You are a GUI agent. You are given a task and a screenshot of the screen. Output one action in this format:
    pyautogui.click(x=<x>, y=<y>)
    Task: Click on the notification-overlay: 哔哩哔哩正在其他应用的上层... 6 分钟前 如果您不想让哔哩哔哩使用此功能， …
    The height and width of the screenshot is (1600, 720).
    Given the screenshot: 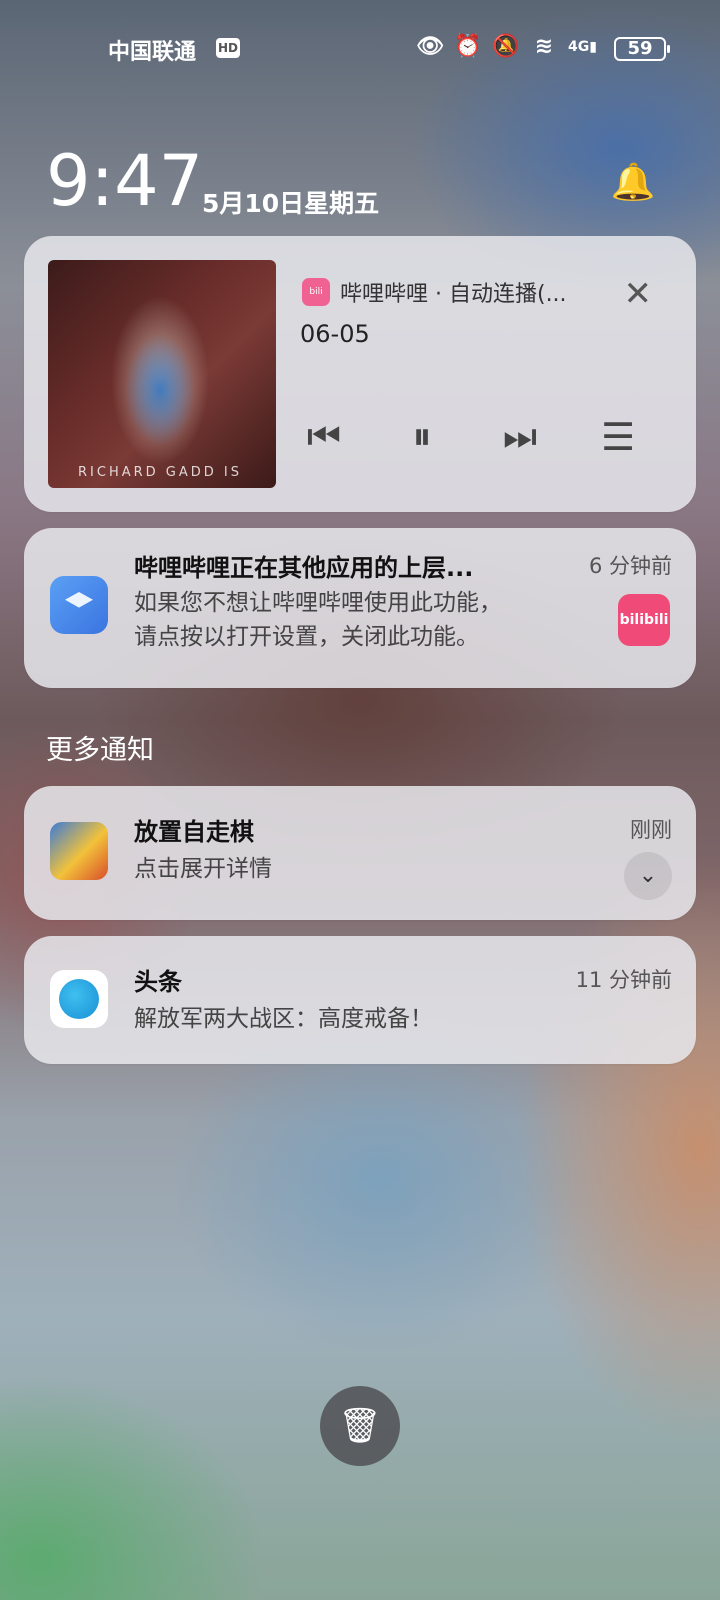 What is the action you would take?
    pyautogui.click(x=360, y=608)
    